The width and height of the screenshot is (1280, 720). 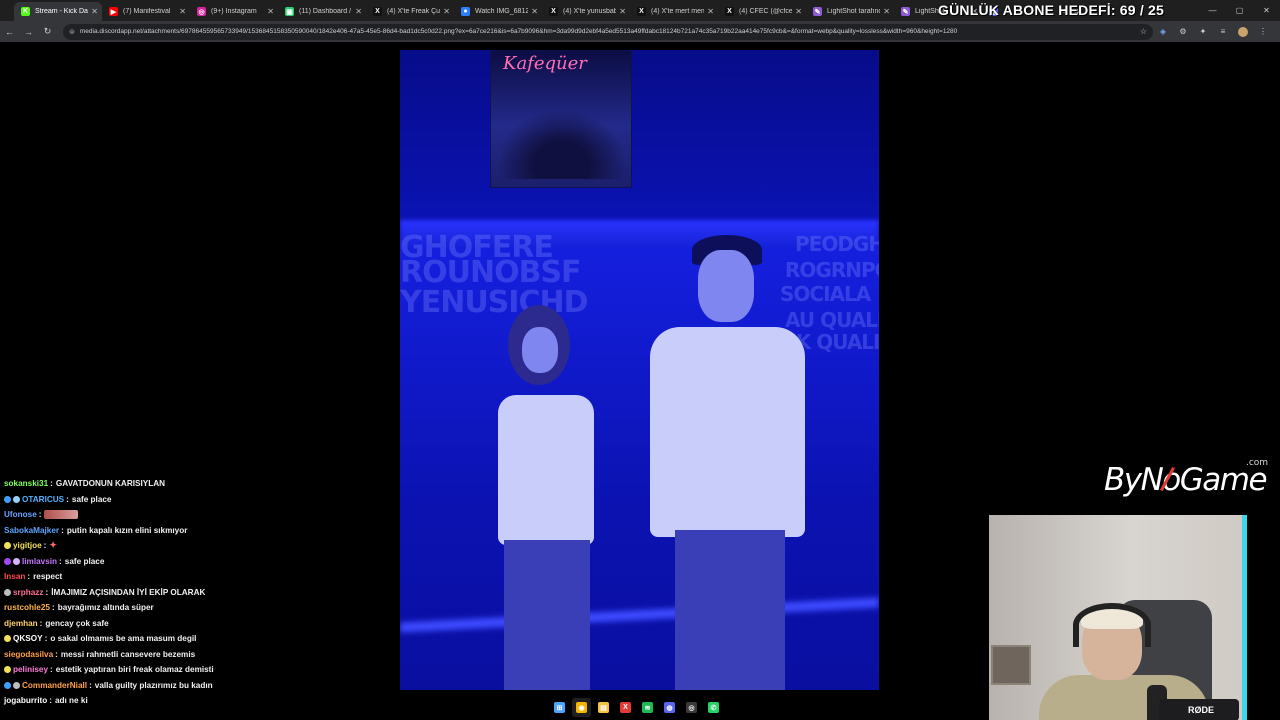 I want to click on tab-title: Watch IMG_6812 | S, so click(x=502, y=11).